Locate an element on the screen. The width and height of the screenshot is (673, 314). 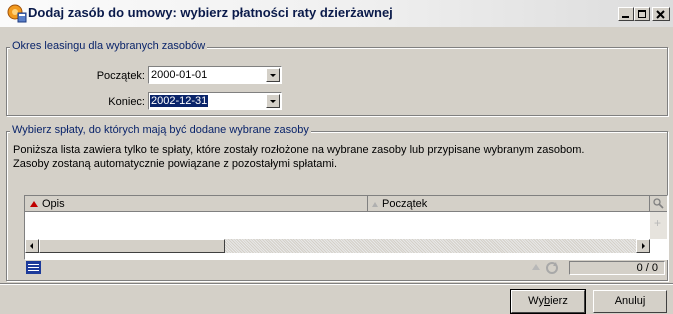
arrow-left-icon is located at coordinates (31, 246).